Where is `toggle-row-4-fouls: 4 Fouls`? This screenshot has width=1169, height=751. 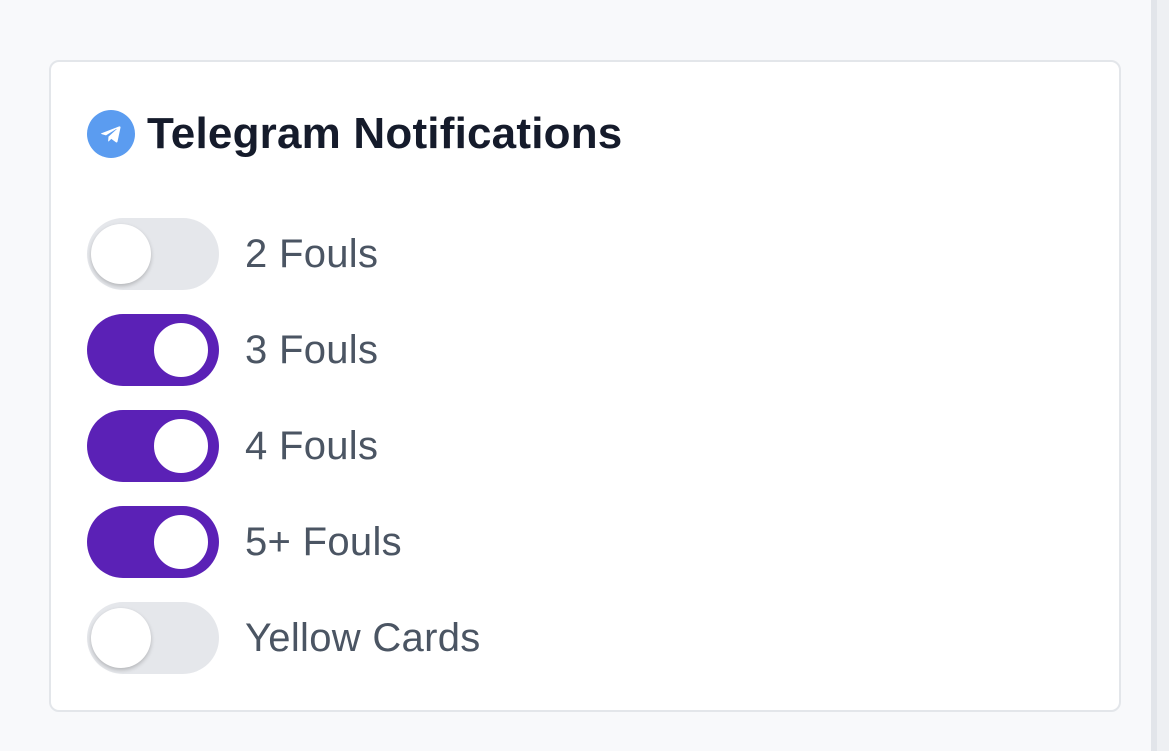 toggle-row-4-fouls: 4 Fouls is located at coordinates (284, 446).